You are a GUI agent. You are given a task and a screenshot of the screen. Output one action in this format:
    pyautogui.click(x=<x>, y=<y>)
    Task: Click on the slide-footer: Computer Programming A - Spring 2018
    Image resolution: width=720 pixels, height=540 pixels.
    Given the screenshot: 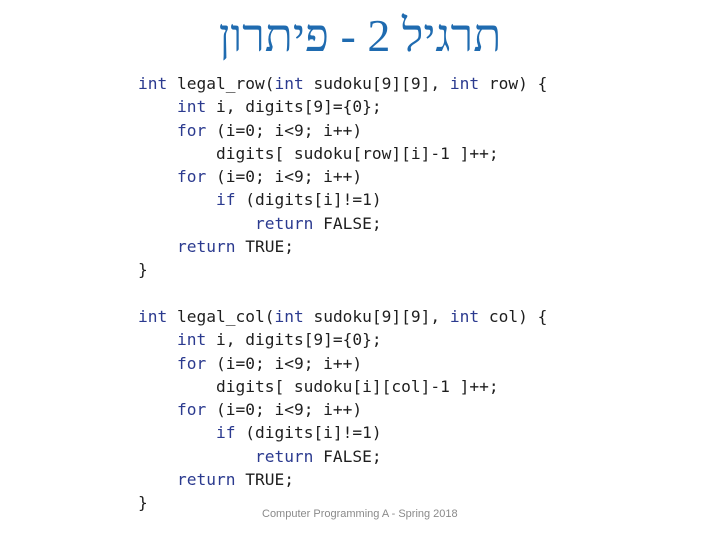 What is the action you would take?
    pyautogui.click(x=360, y=514)
    